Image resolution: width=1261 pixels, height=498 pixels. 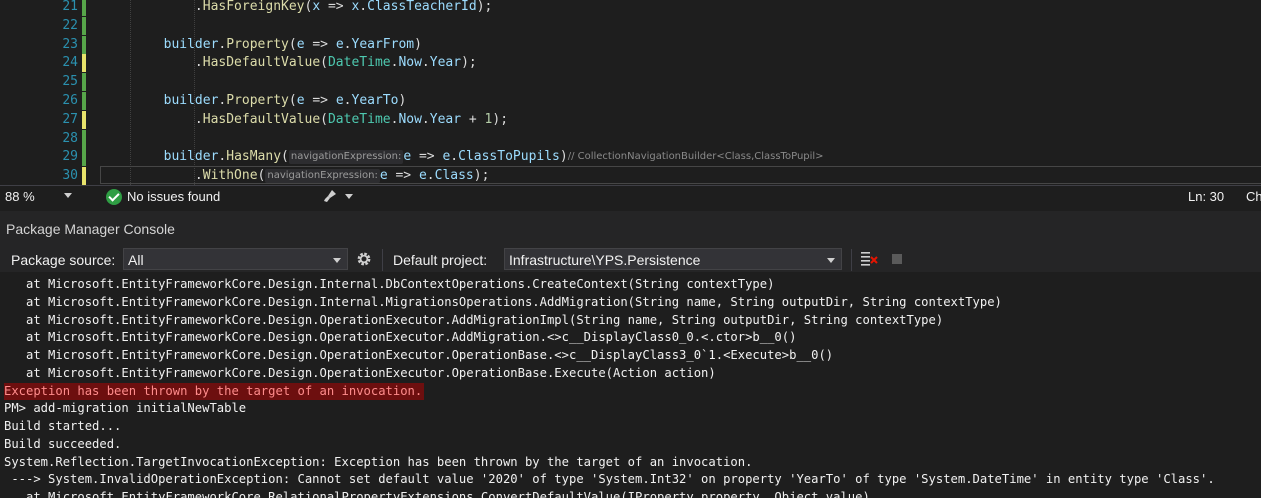 What do you see at coordinates (90, 229) in the screenshot?
I see `panel-title: Package Manager Console` at bounding box center [90, 229].